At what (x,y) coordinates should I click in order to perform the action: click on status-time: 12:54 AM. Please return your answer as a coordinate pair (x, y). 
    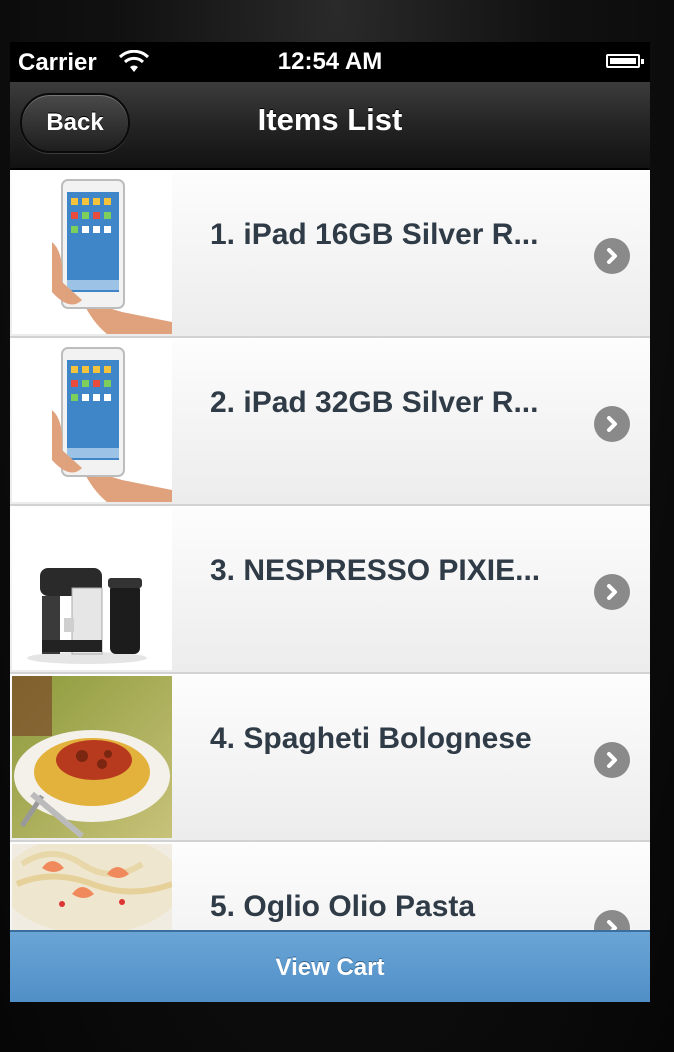
    Looking at the image, I should click on (330, 61).